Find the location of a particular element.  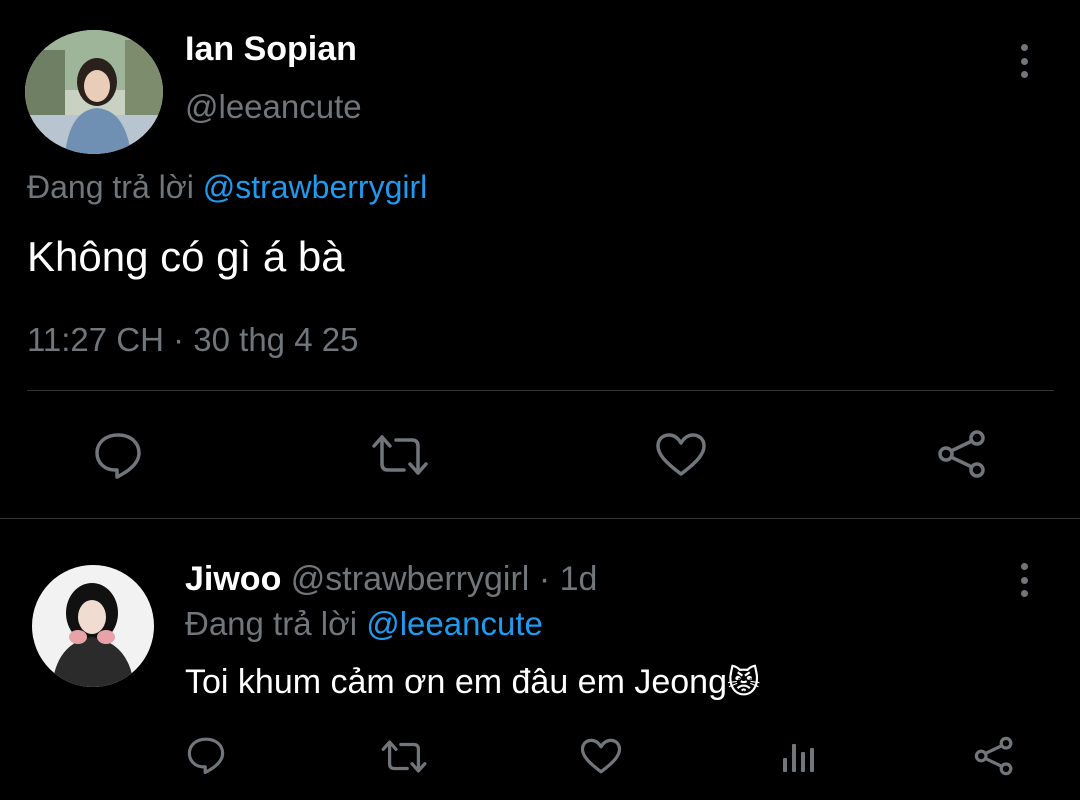

reply-replying-to-handle: @leeancute is located at coordinates (454, 623).